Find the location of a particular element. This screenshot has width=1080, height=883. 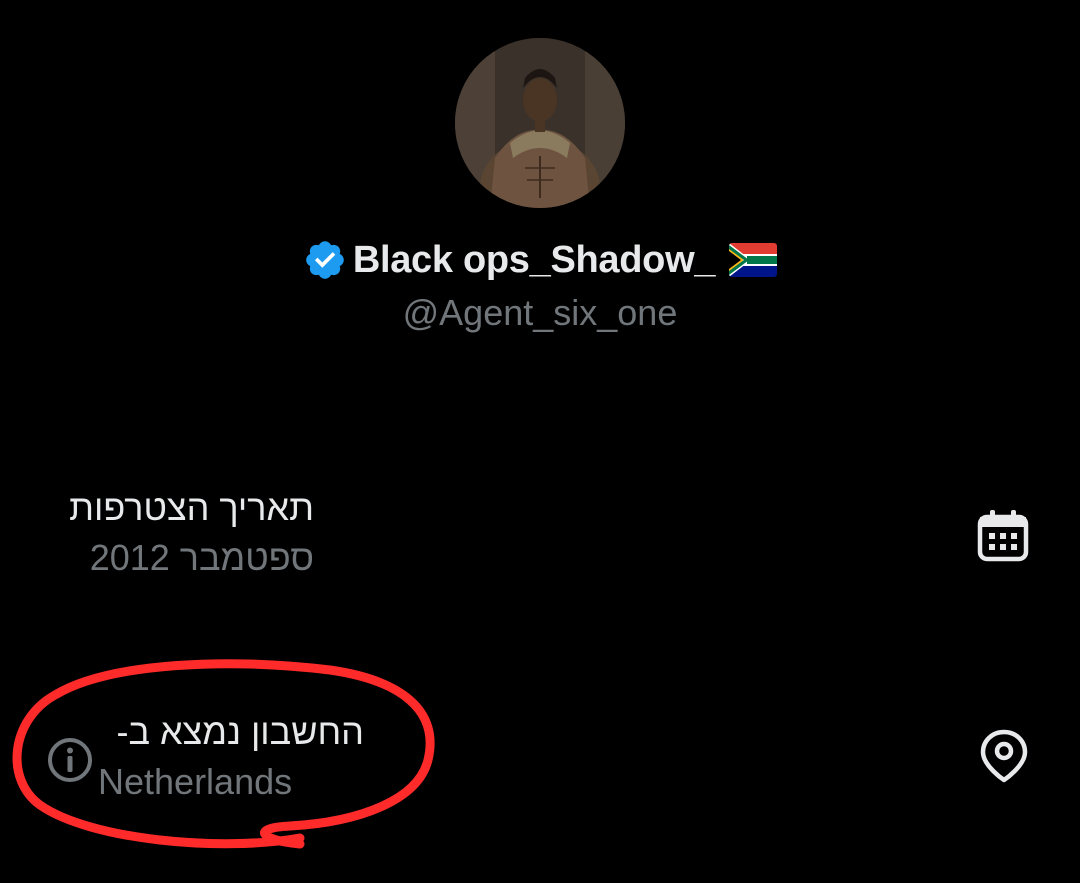

account-location-label: החשבון נמצא ב- is located at coordinates (240, 731).